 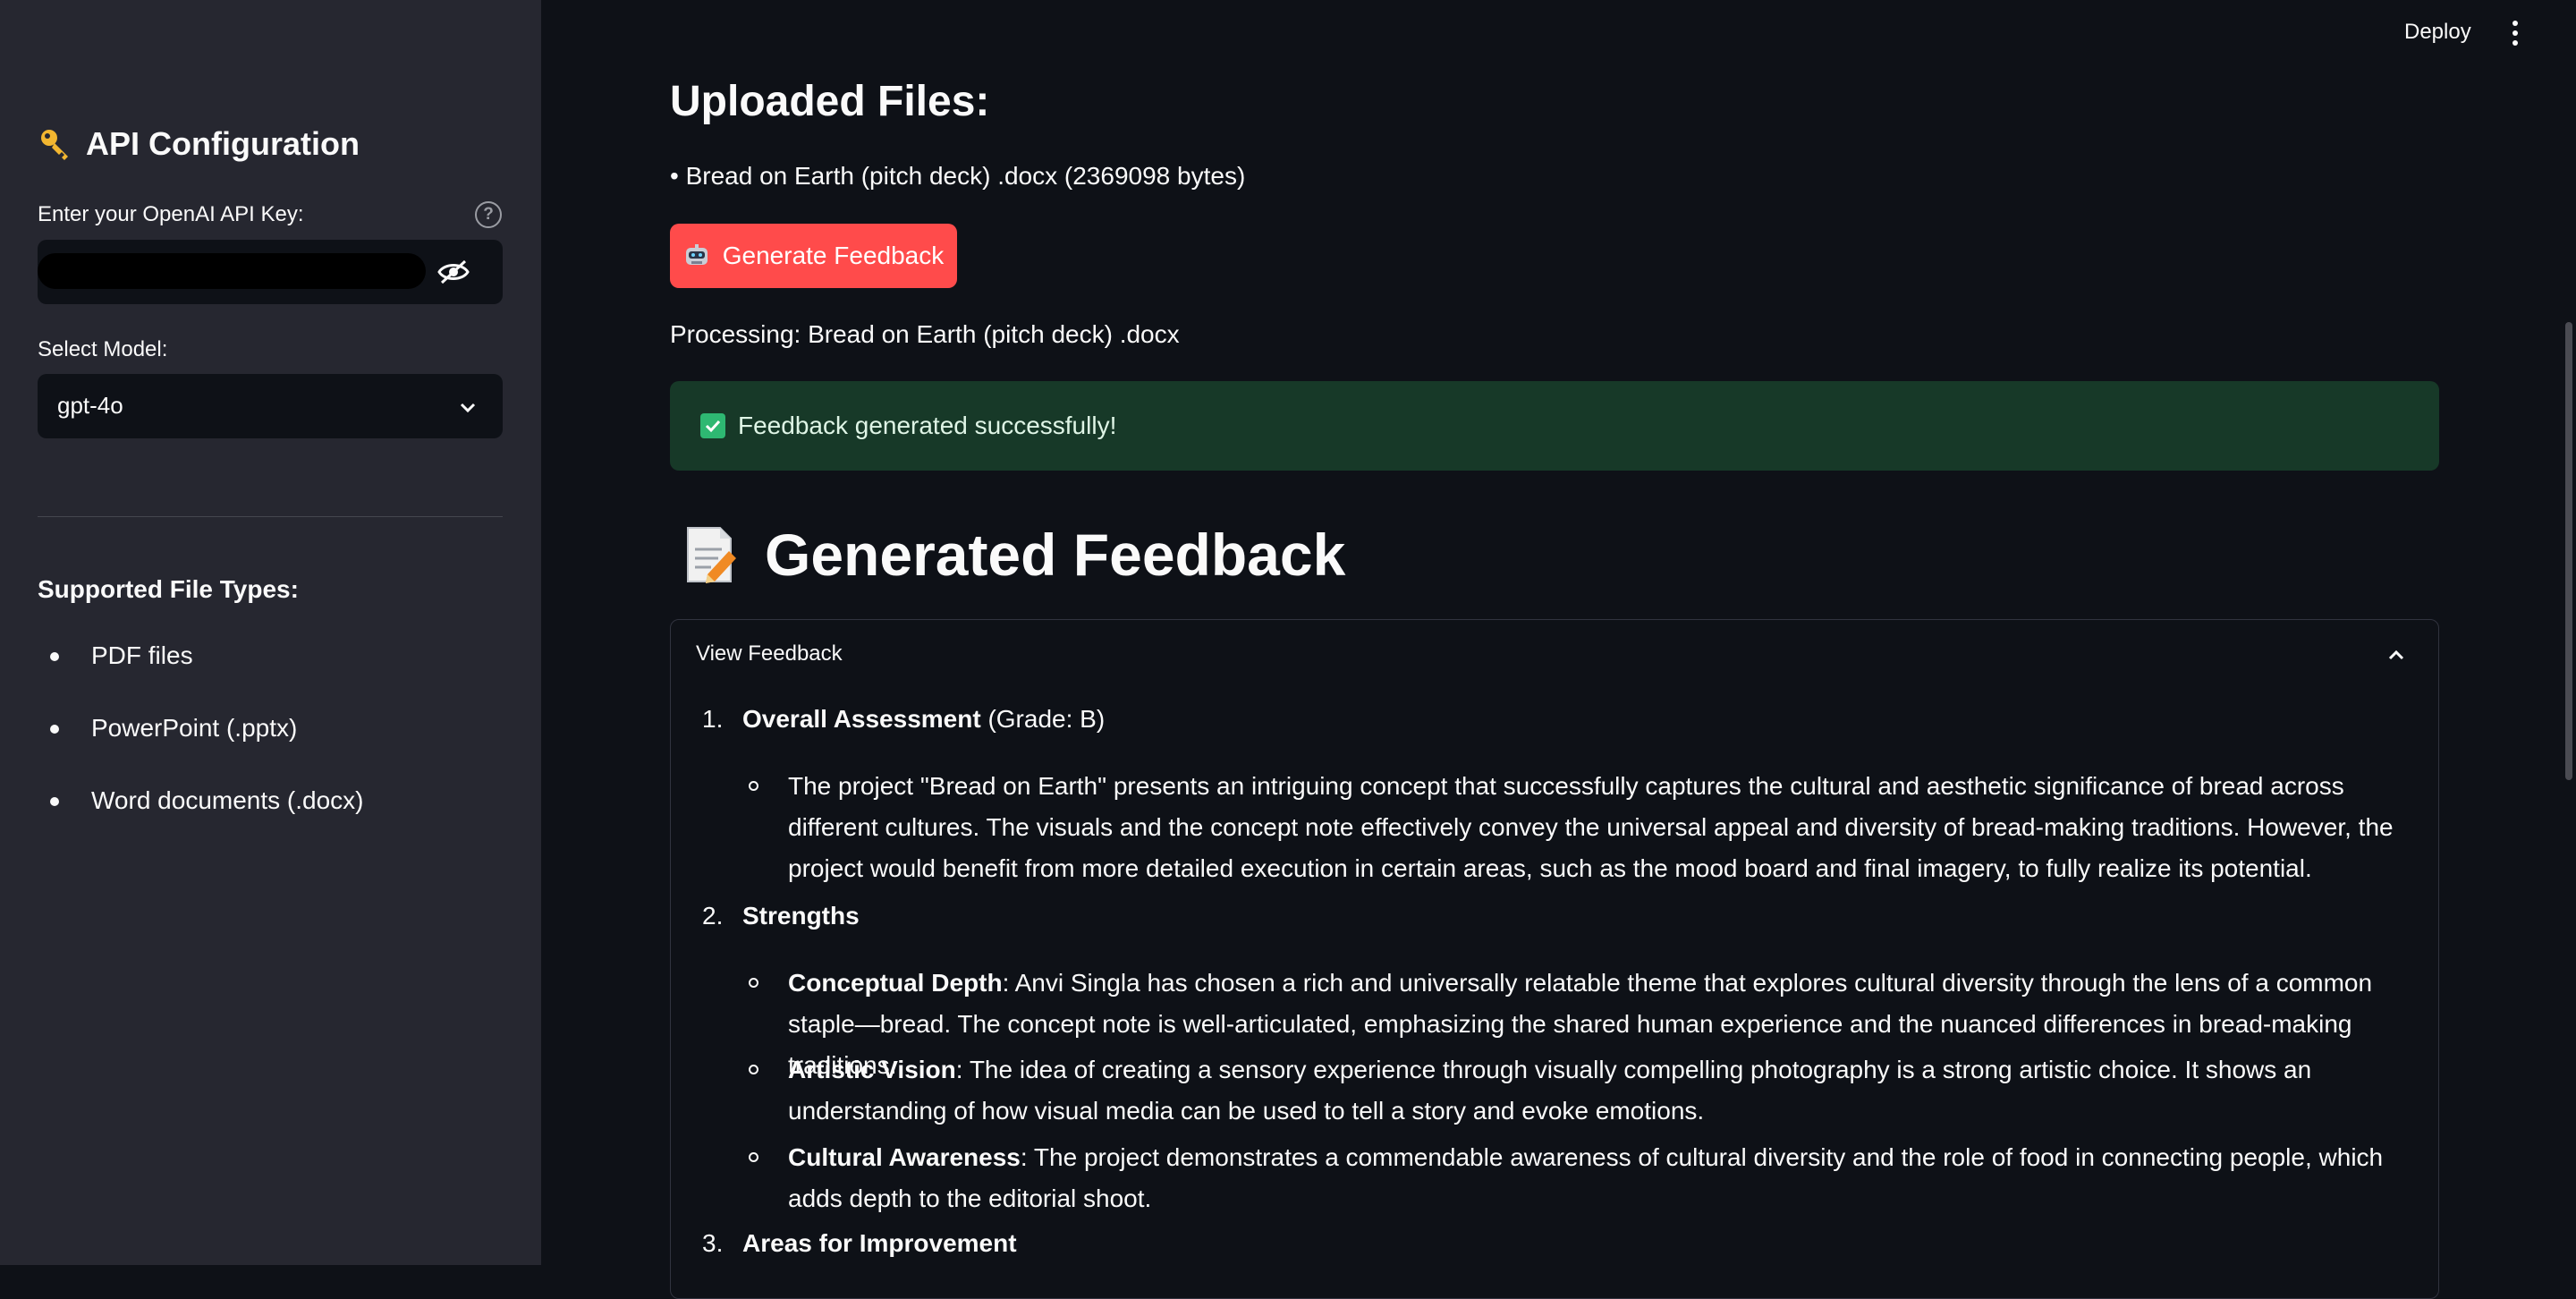 What do you see at coordinates (713, 916) in the screenshot?
I see `section-number: 2.` at bounding box center [713, 916].